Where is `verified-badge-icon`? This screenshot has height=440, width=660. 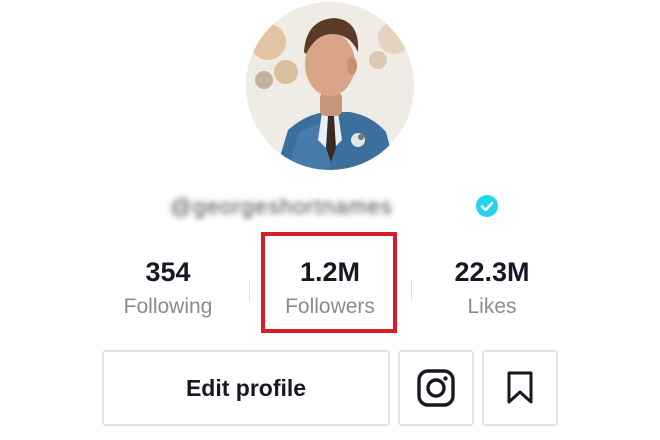 verified-badge-icon is located at coordinates (487, 206).